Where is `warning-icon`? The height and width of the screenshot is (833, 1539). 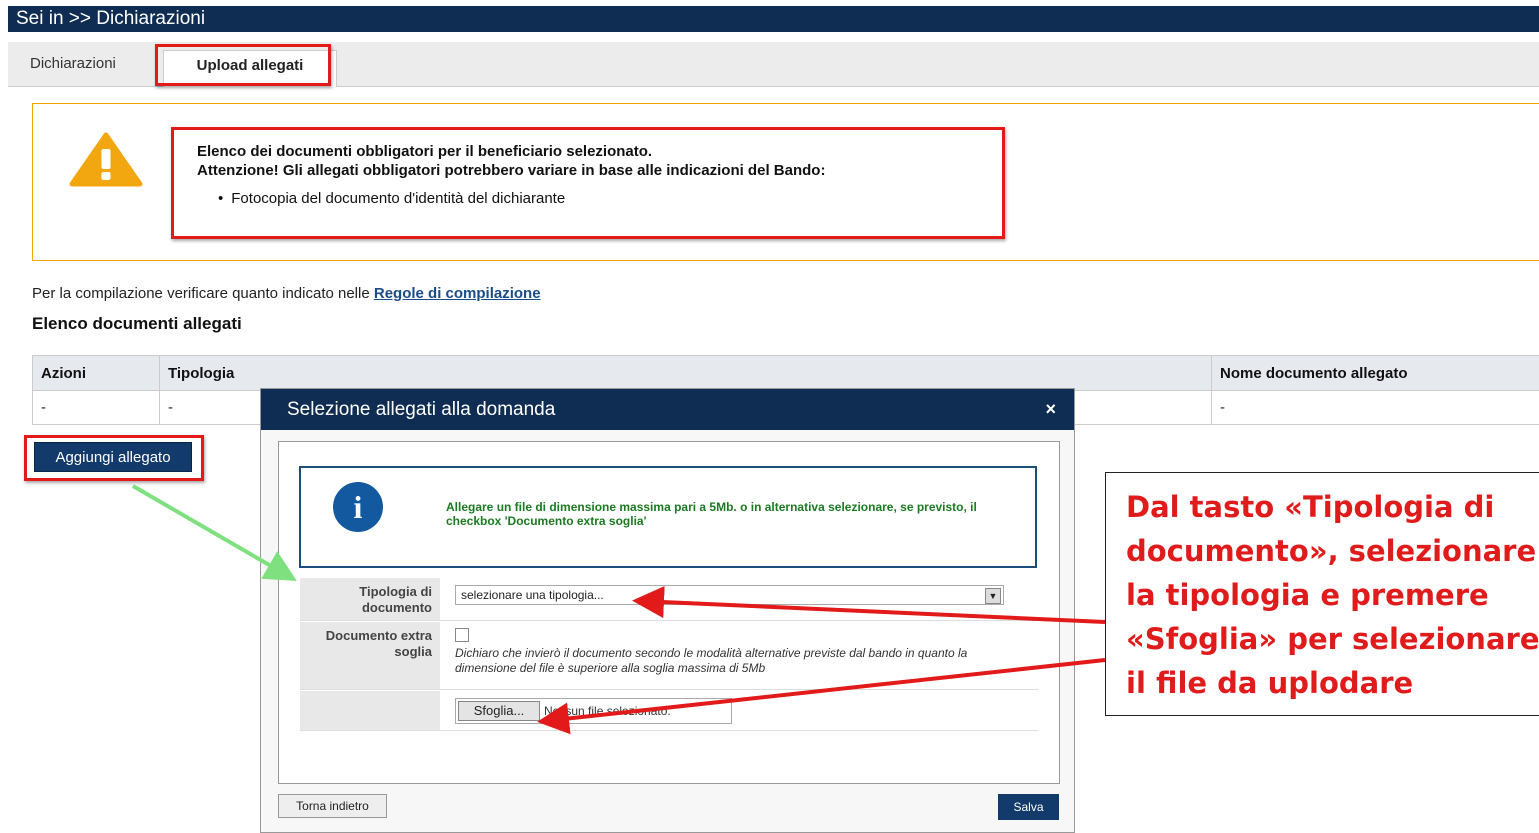 warning-icon is located at coordinates (106, 159).